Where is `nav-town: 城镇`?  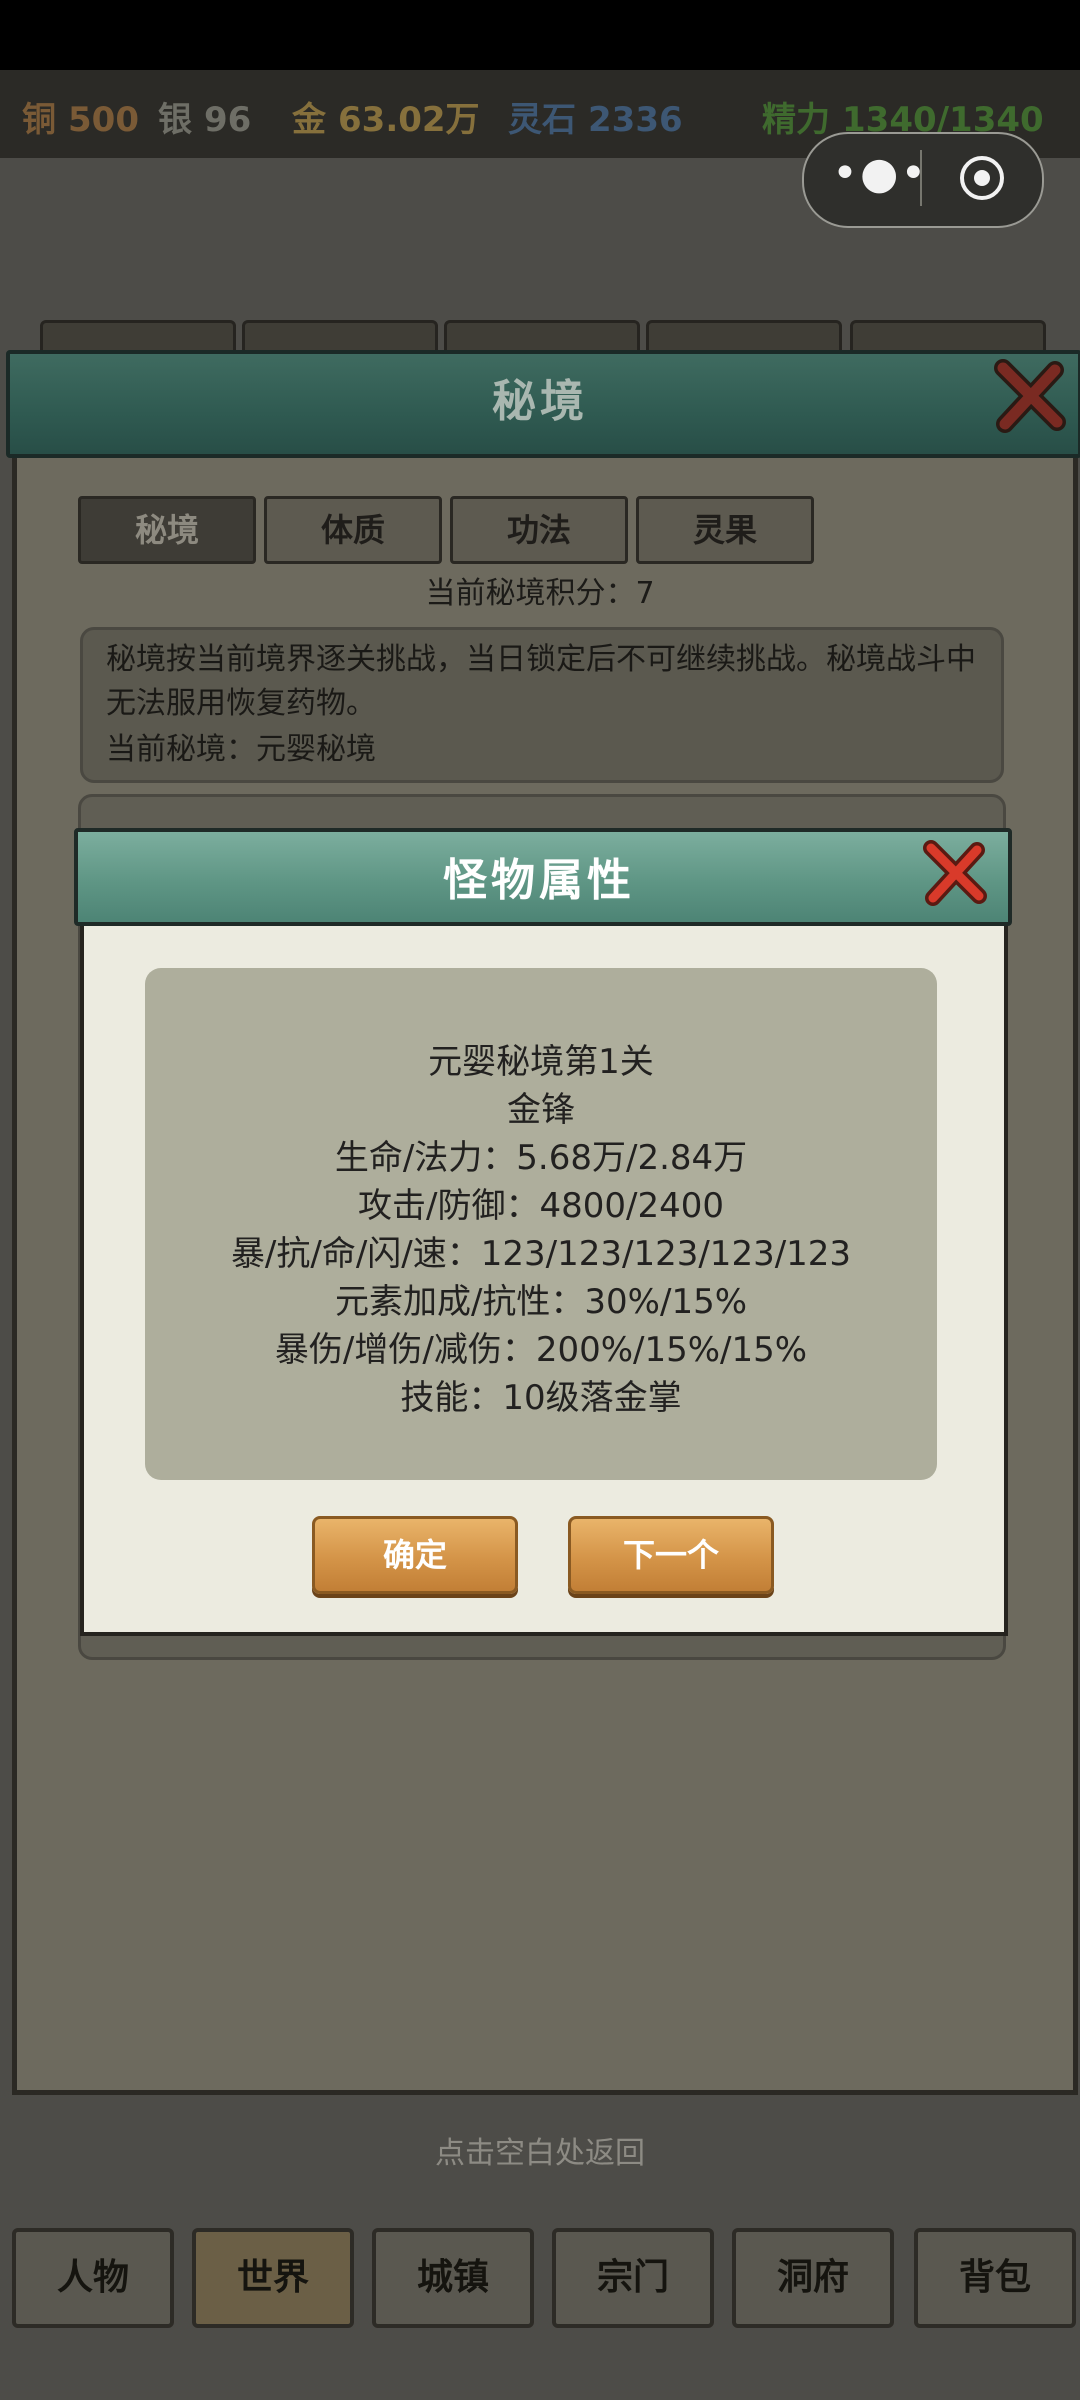 nav-town: 城镇 is located at coordinates (453, 2278).